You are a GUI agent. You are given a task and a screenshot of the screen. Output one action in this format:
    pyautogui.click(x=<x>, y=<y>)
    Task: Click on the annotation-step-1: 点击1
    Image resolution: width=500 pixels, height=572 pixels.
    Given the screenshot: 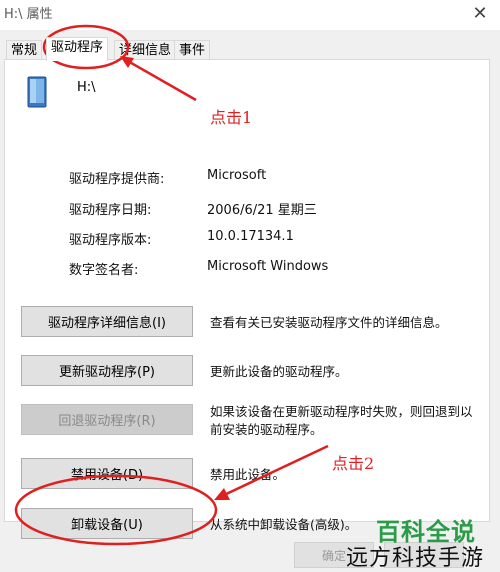 What is the action you would take?
    pyautogui.click(x=231, y=117)
    